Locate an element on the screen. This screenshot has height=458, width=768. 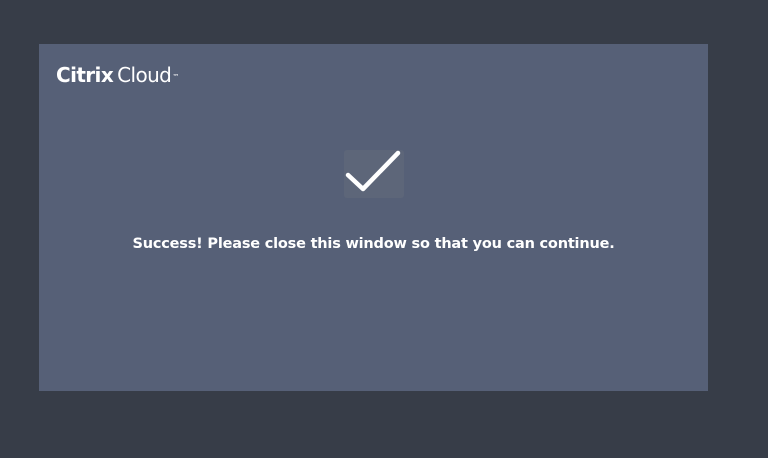
citrix-cloud-logo: Citrix Cloud™ is located at coordinates (117, 75).